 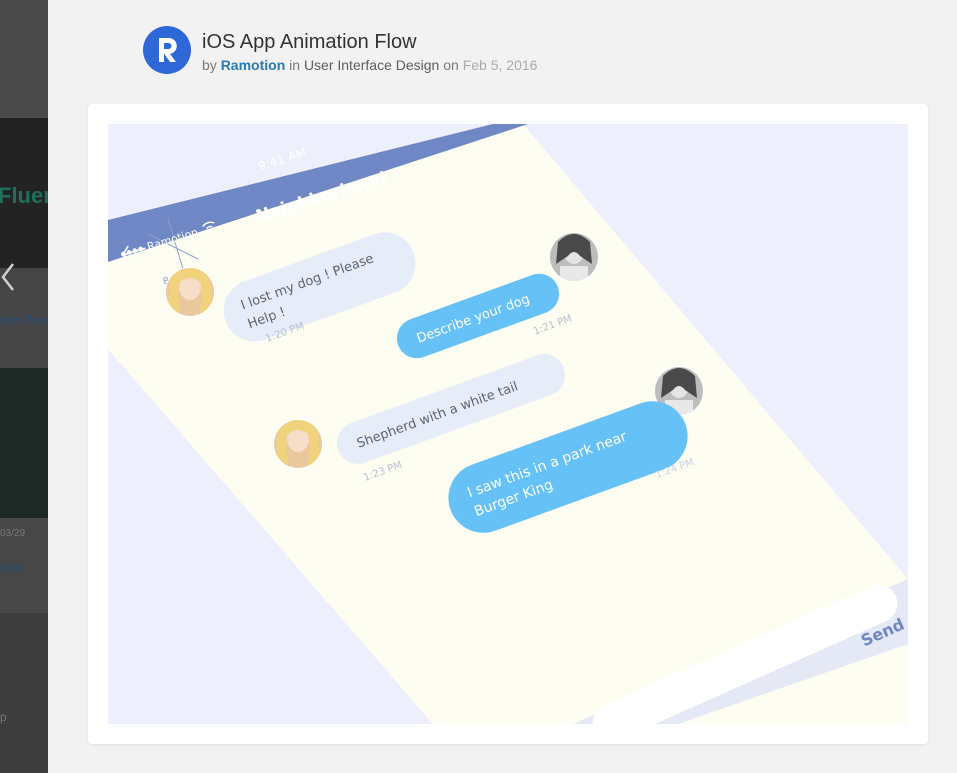 What do you see at coordinates (12, 569) in the screenshot?
I see `bg-text-fragment: RSO` at bounding box center [12, 569].